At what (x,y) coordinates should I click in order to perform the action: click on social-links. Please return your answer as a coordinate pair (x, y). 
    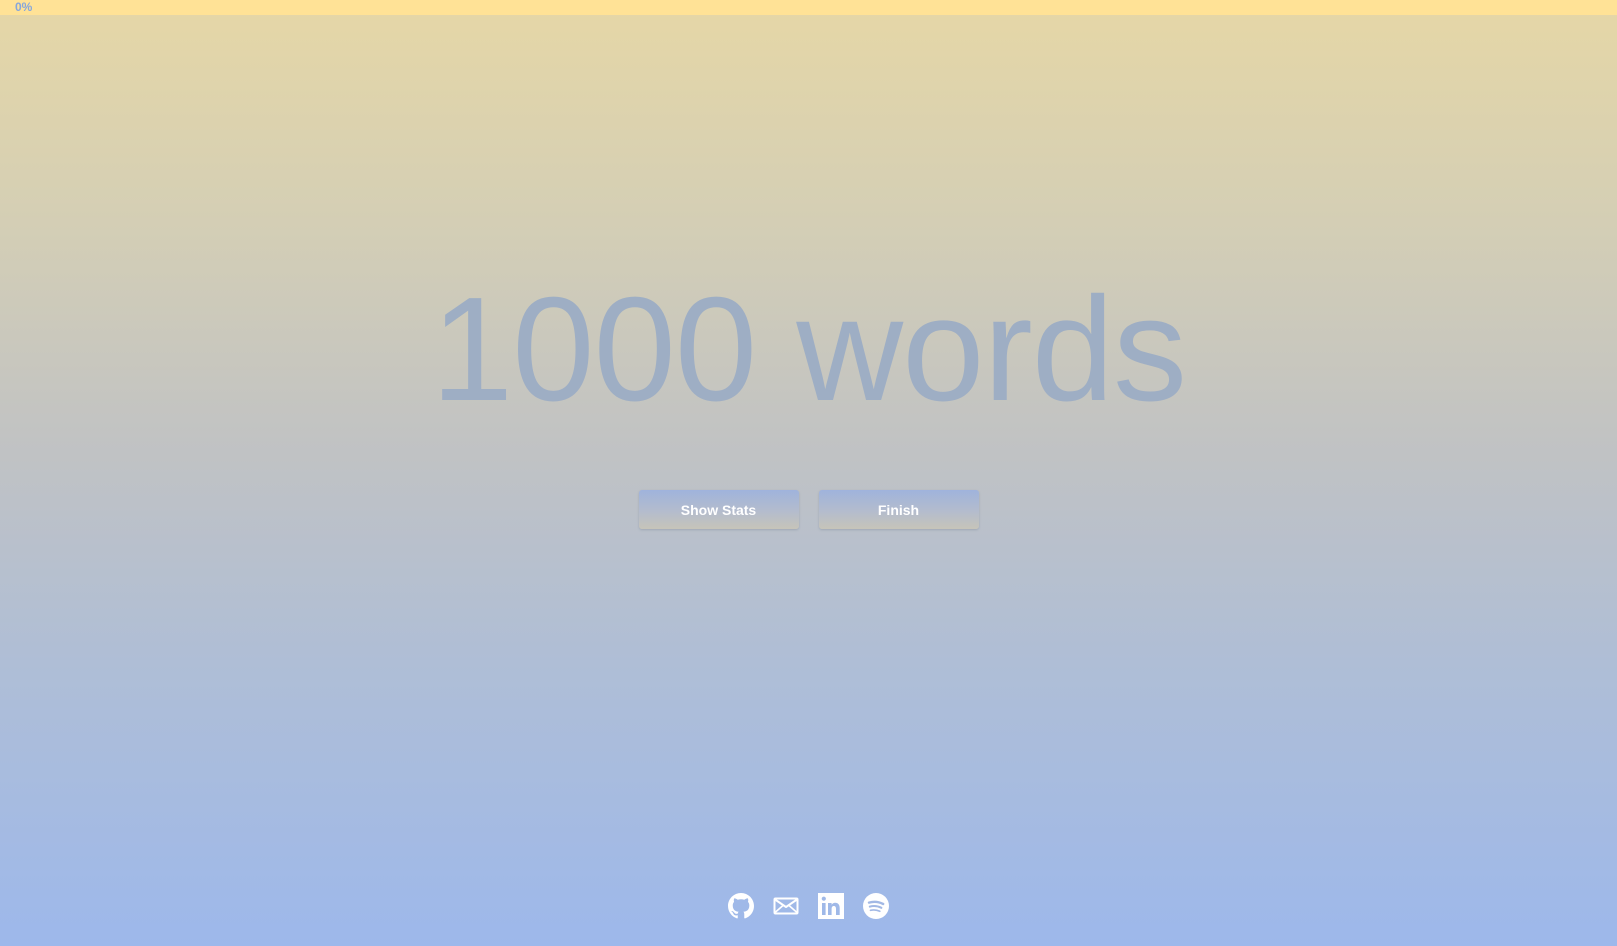
    Looking at the image, I should click on (808, 906).